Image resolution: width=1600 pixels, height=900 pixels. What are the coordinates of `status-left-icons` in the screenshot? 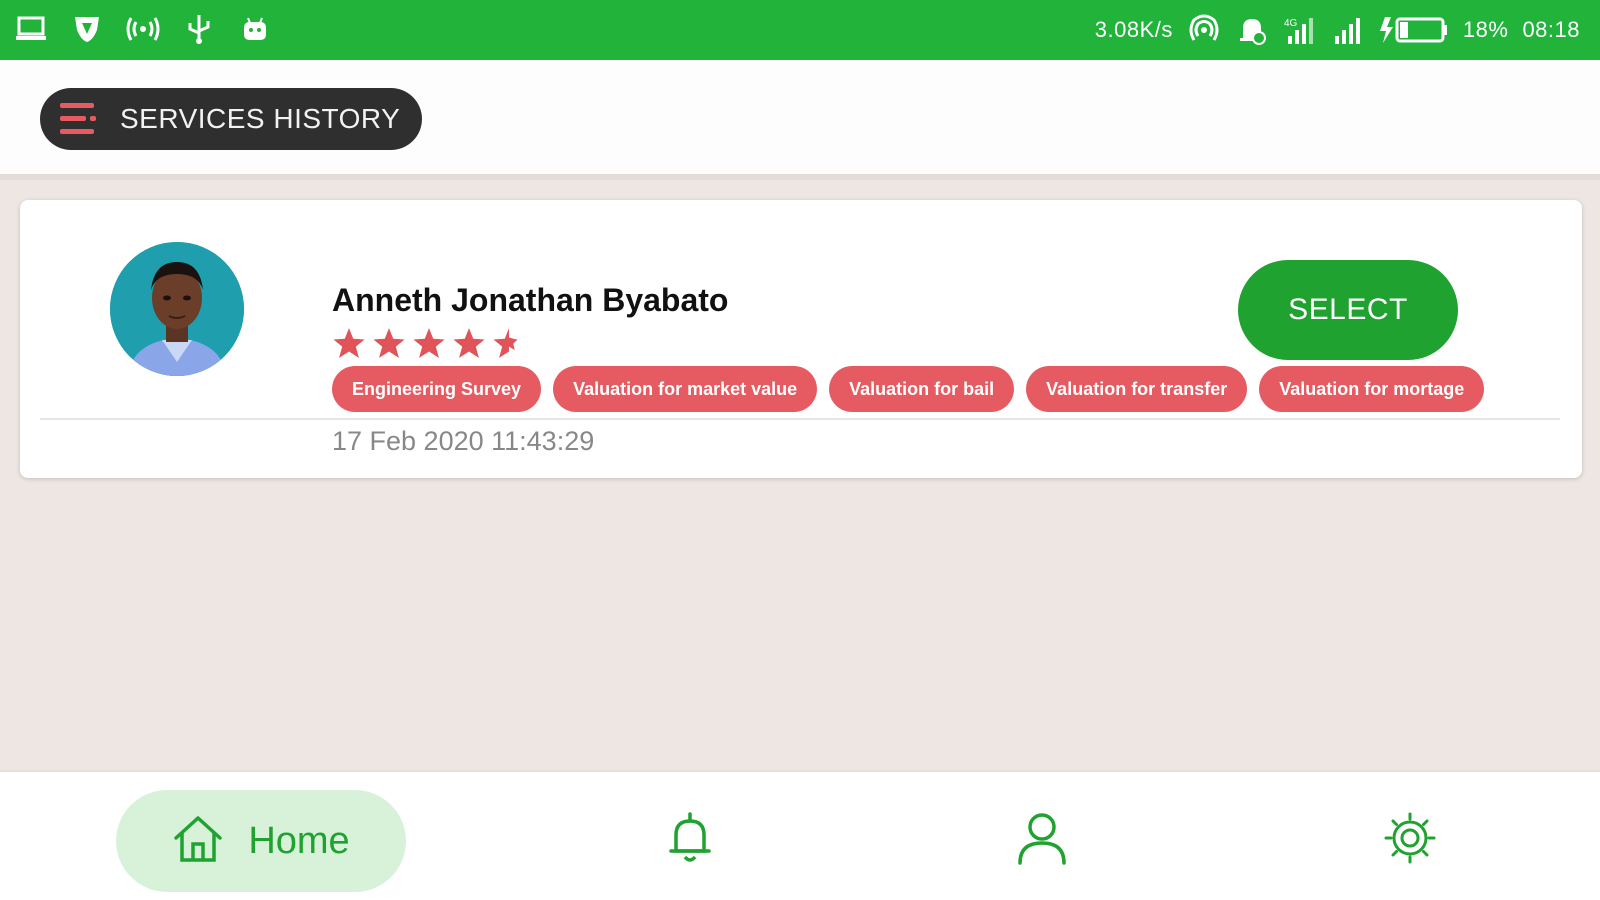 It's located at (143, 29).